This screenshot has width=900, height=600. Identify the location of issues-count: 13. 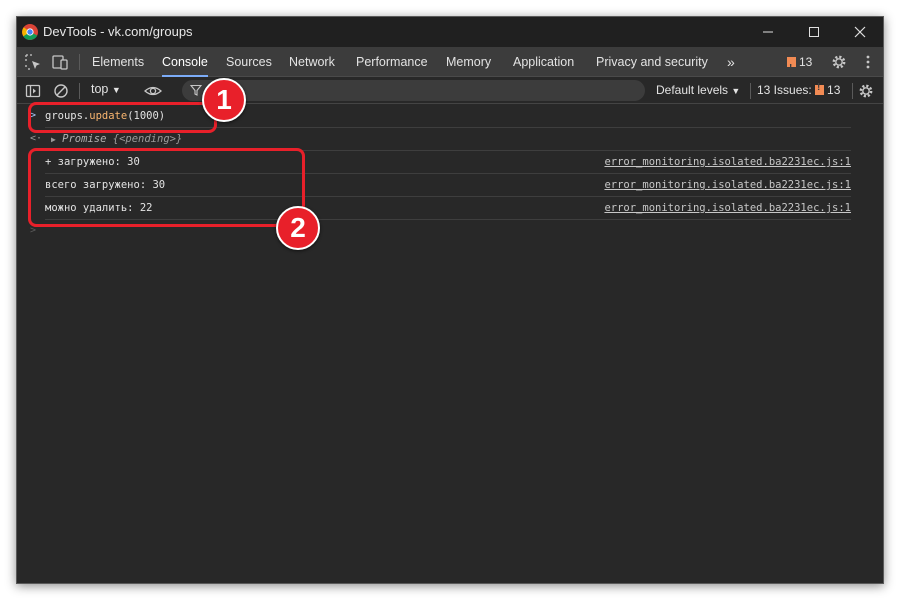
(834, 90).